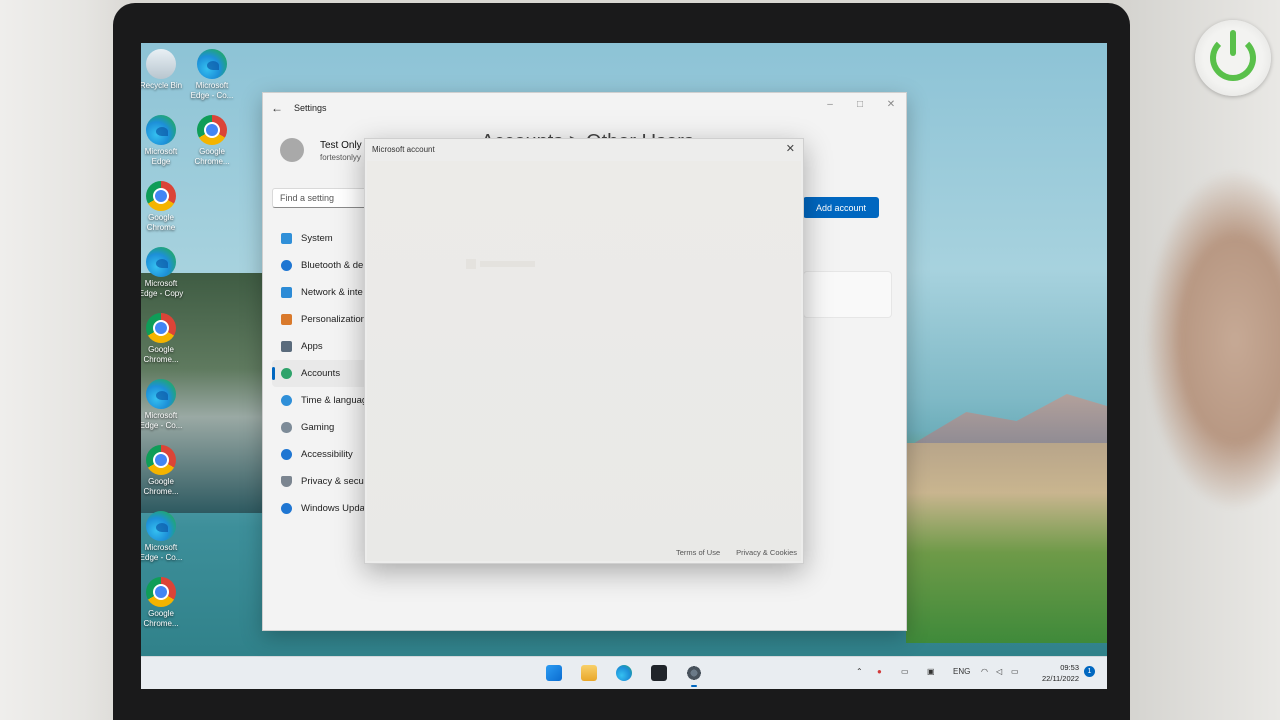 The width and height of the screenshot is (1280, 720). Describe the element at coordinates (333, 319) in the screenshot. I see `nav-item-label: Personalization` at that location.